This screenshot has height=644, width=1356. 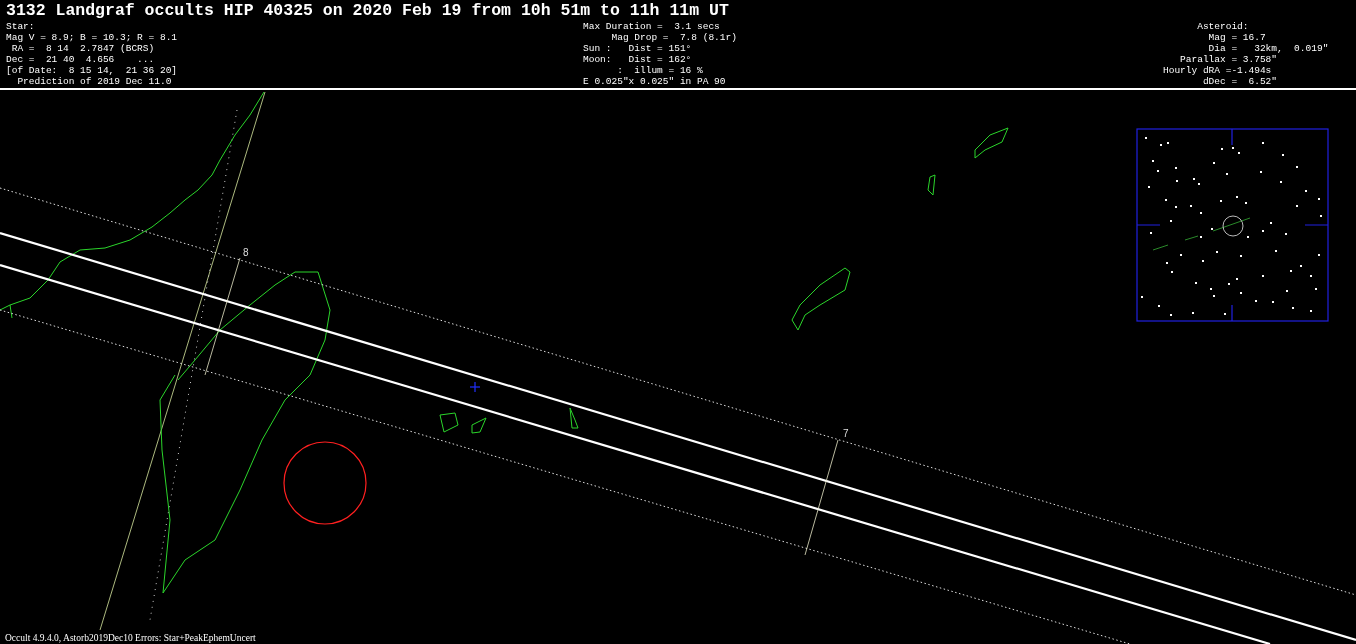 What do you see at coordinates (94, 81) in the screenshot?
I see `star-info-line: Prediction of 2019 Dec 11.0` at bounding box center [94, 81].